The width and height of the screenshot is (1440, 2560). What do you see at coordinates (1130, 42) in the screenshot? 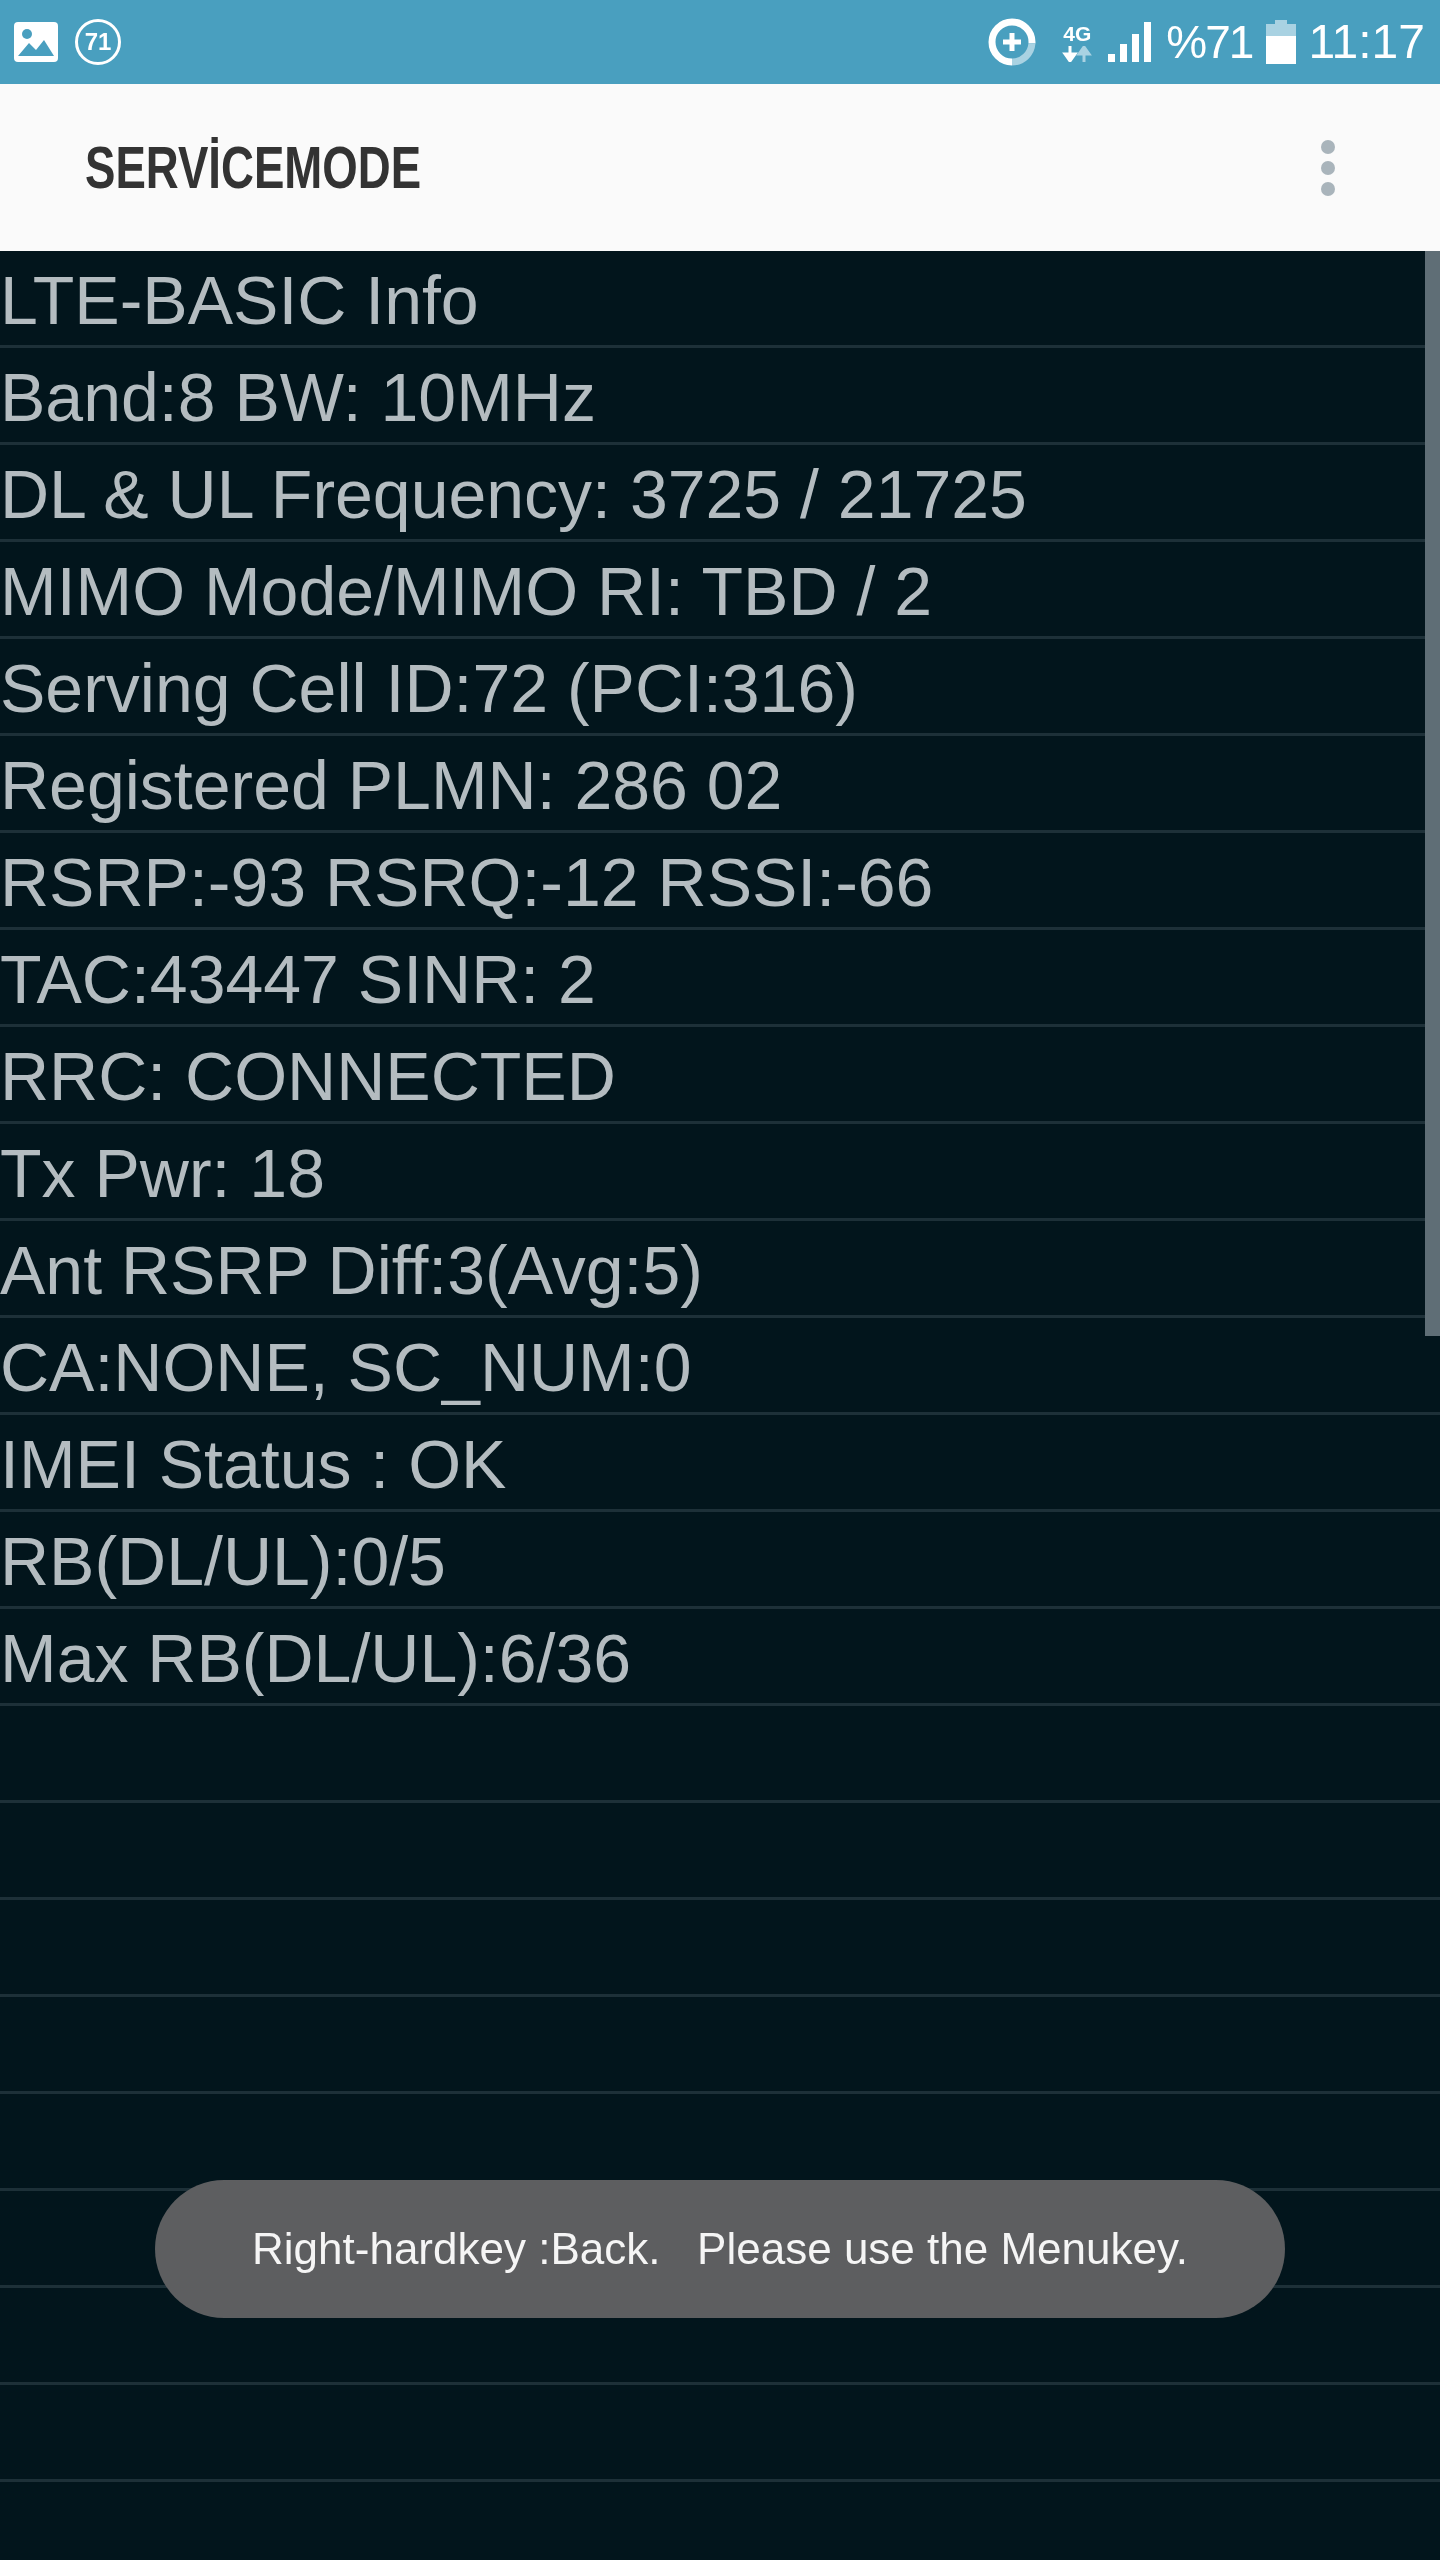
I see `signal-icon` at bounding box center [1130, 42].